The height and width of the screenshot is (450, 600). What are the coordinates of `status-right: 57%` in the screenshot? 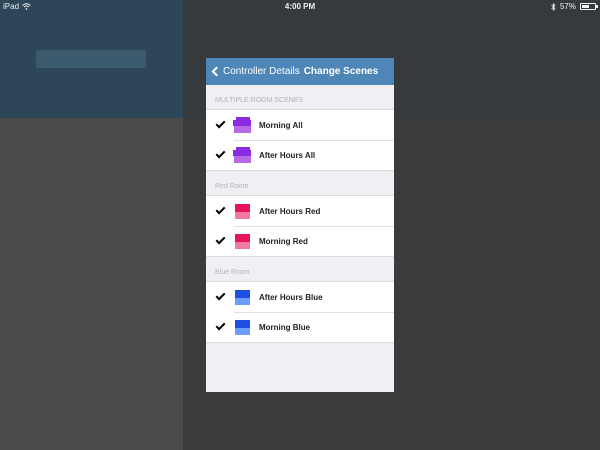 It's located at (574, 6).